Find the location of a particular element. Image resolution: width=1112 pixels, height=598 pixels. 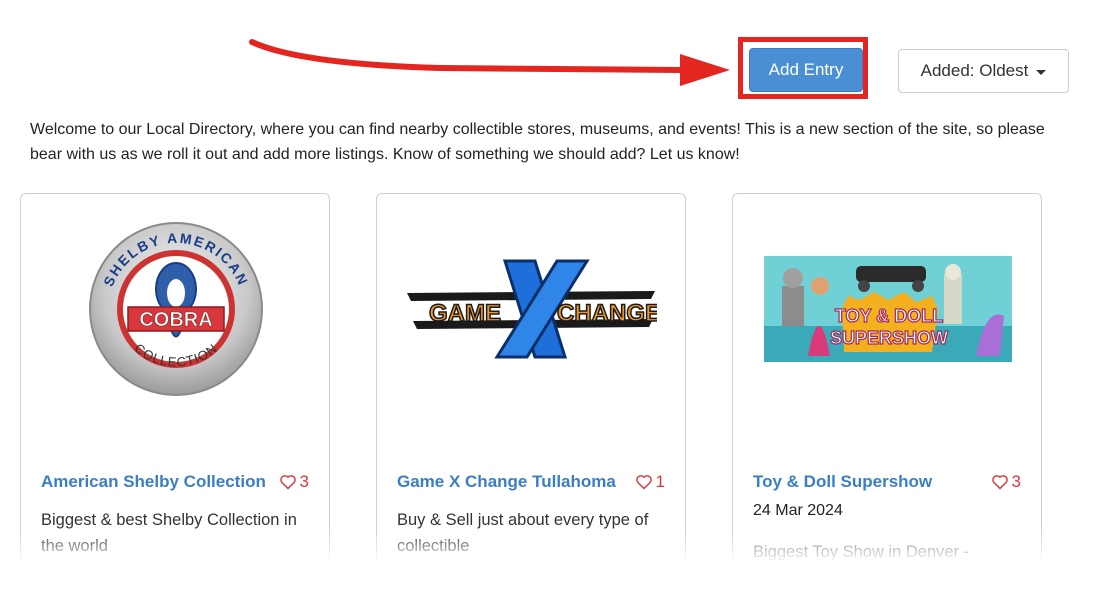

like-count: 1 is located at coordinates (660, 481).